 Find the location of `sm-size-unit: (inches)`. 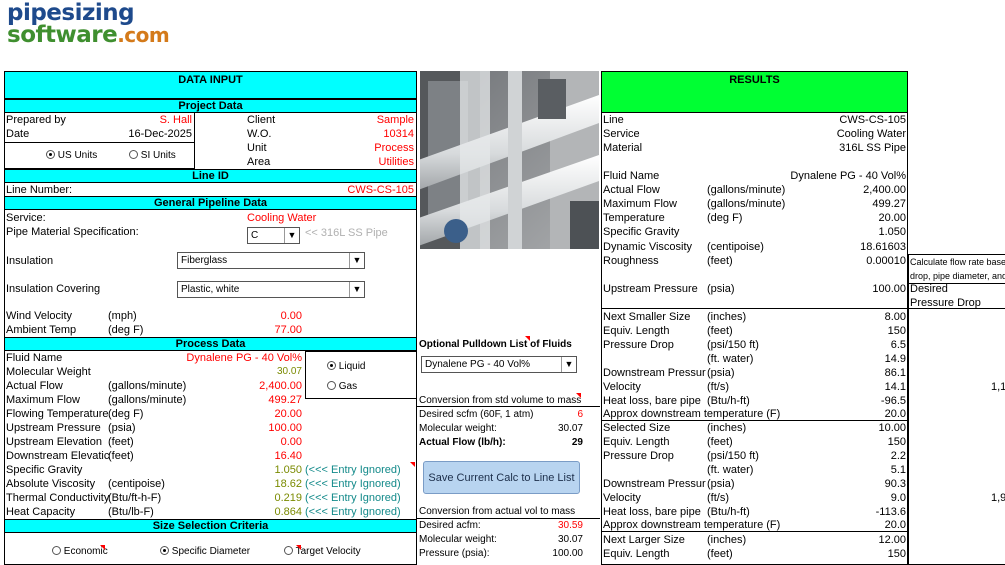

sm-size-unit: (inches) is located at coordinates (727, 317).